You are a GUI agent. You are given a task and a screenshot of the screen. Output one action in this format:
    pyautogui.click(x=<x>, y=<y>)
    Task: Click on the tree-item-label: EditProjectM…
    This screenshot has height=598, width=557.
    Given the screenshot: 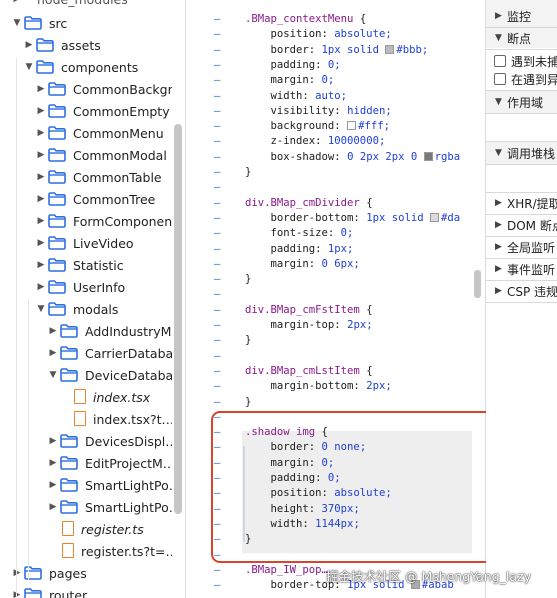 What is the action you would take?
    pyautogui.click(x=128, y=463)
    